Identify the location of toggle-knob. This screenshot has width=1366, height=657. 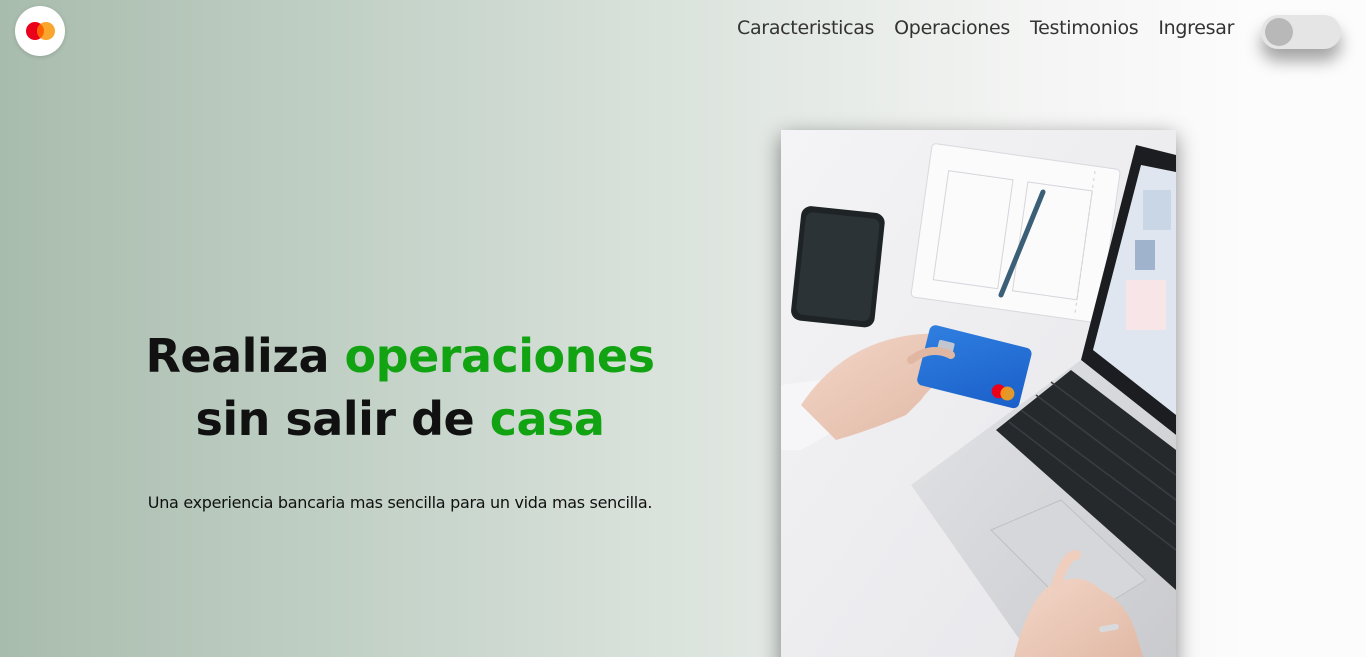
(1279, 32).